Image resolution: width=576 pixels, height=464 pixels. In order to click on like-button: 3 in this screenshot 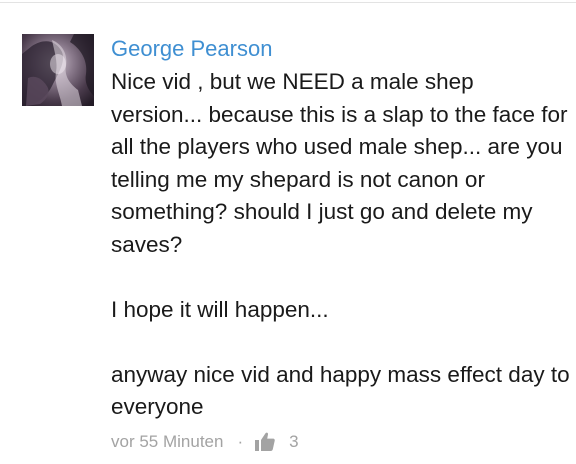, I will do `click(277, 441)`.